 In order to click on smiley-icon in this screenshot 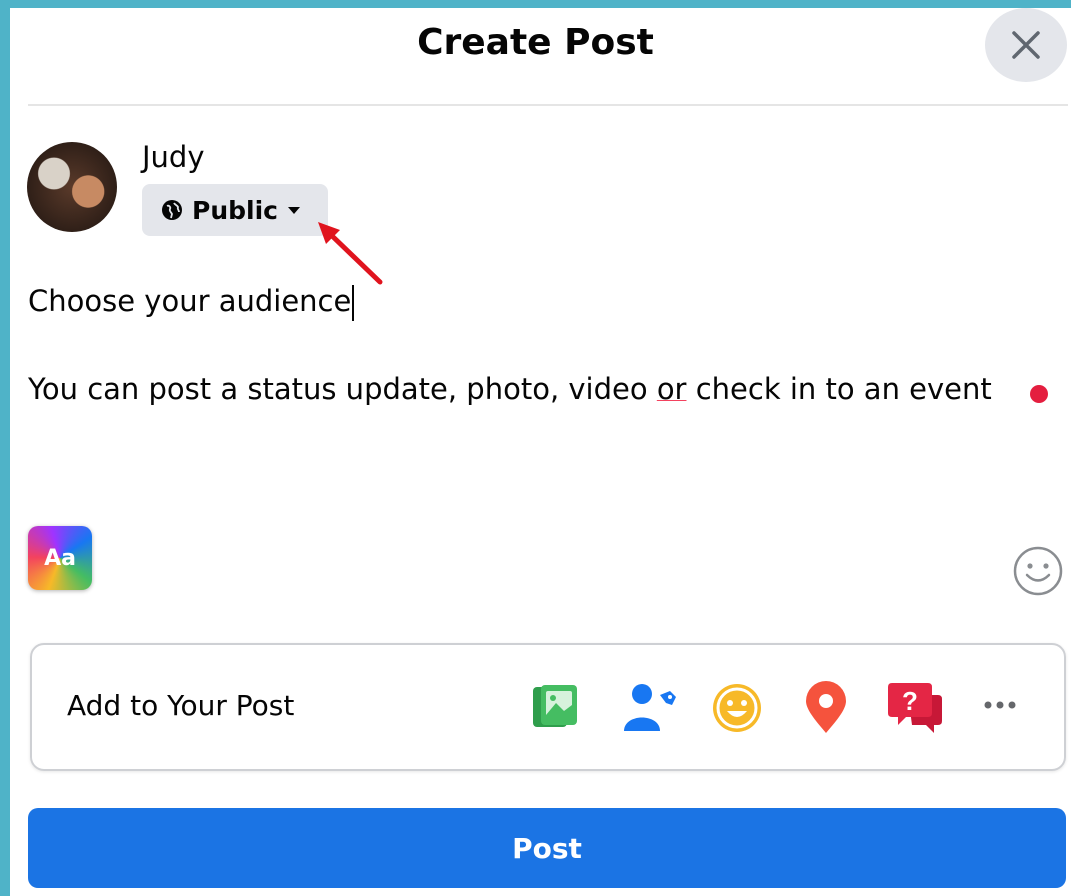, I will do `click(1038, 571)`.